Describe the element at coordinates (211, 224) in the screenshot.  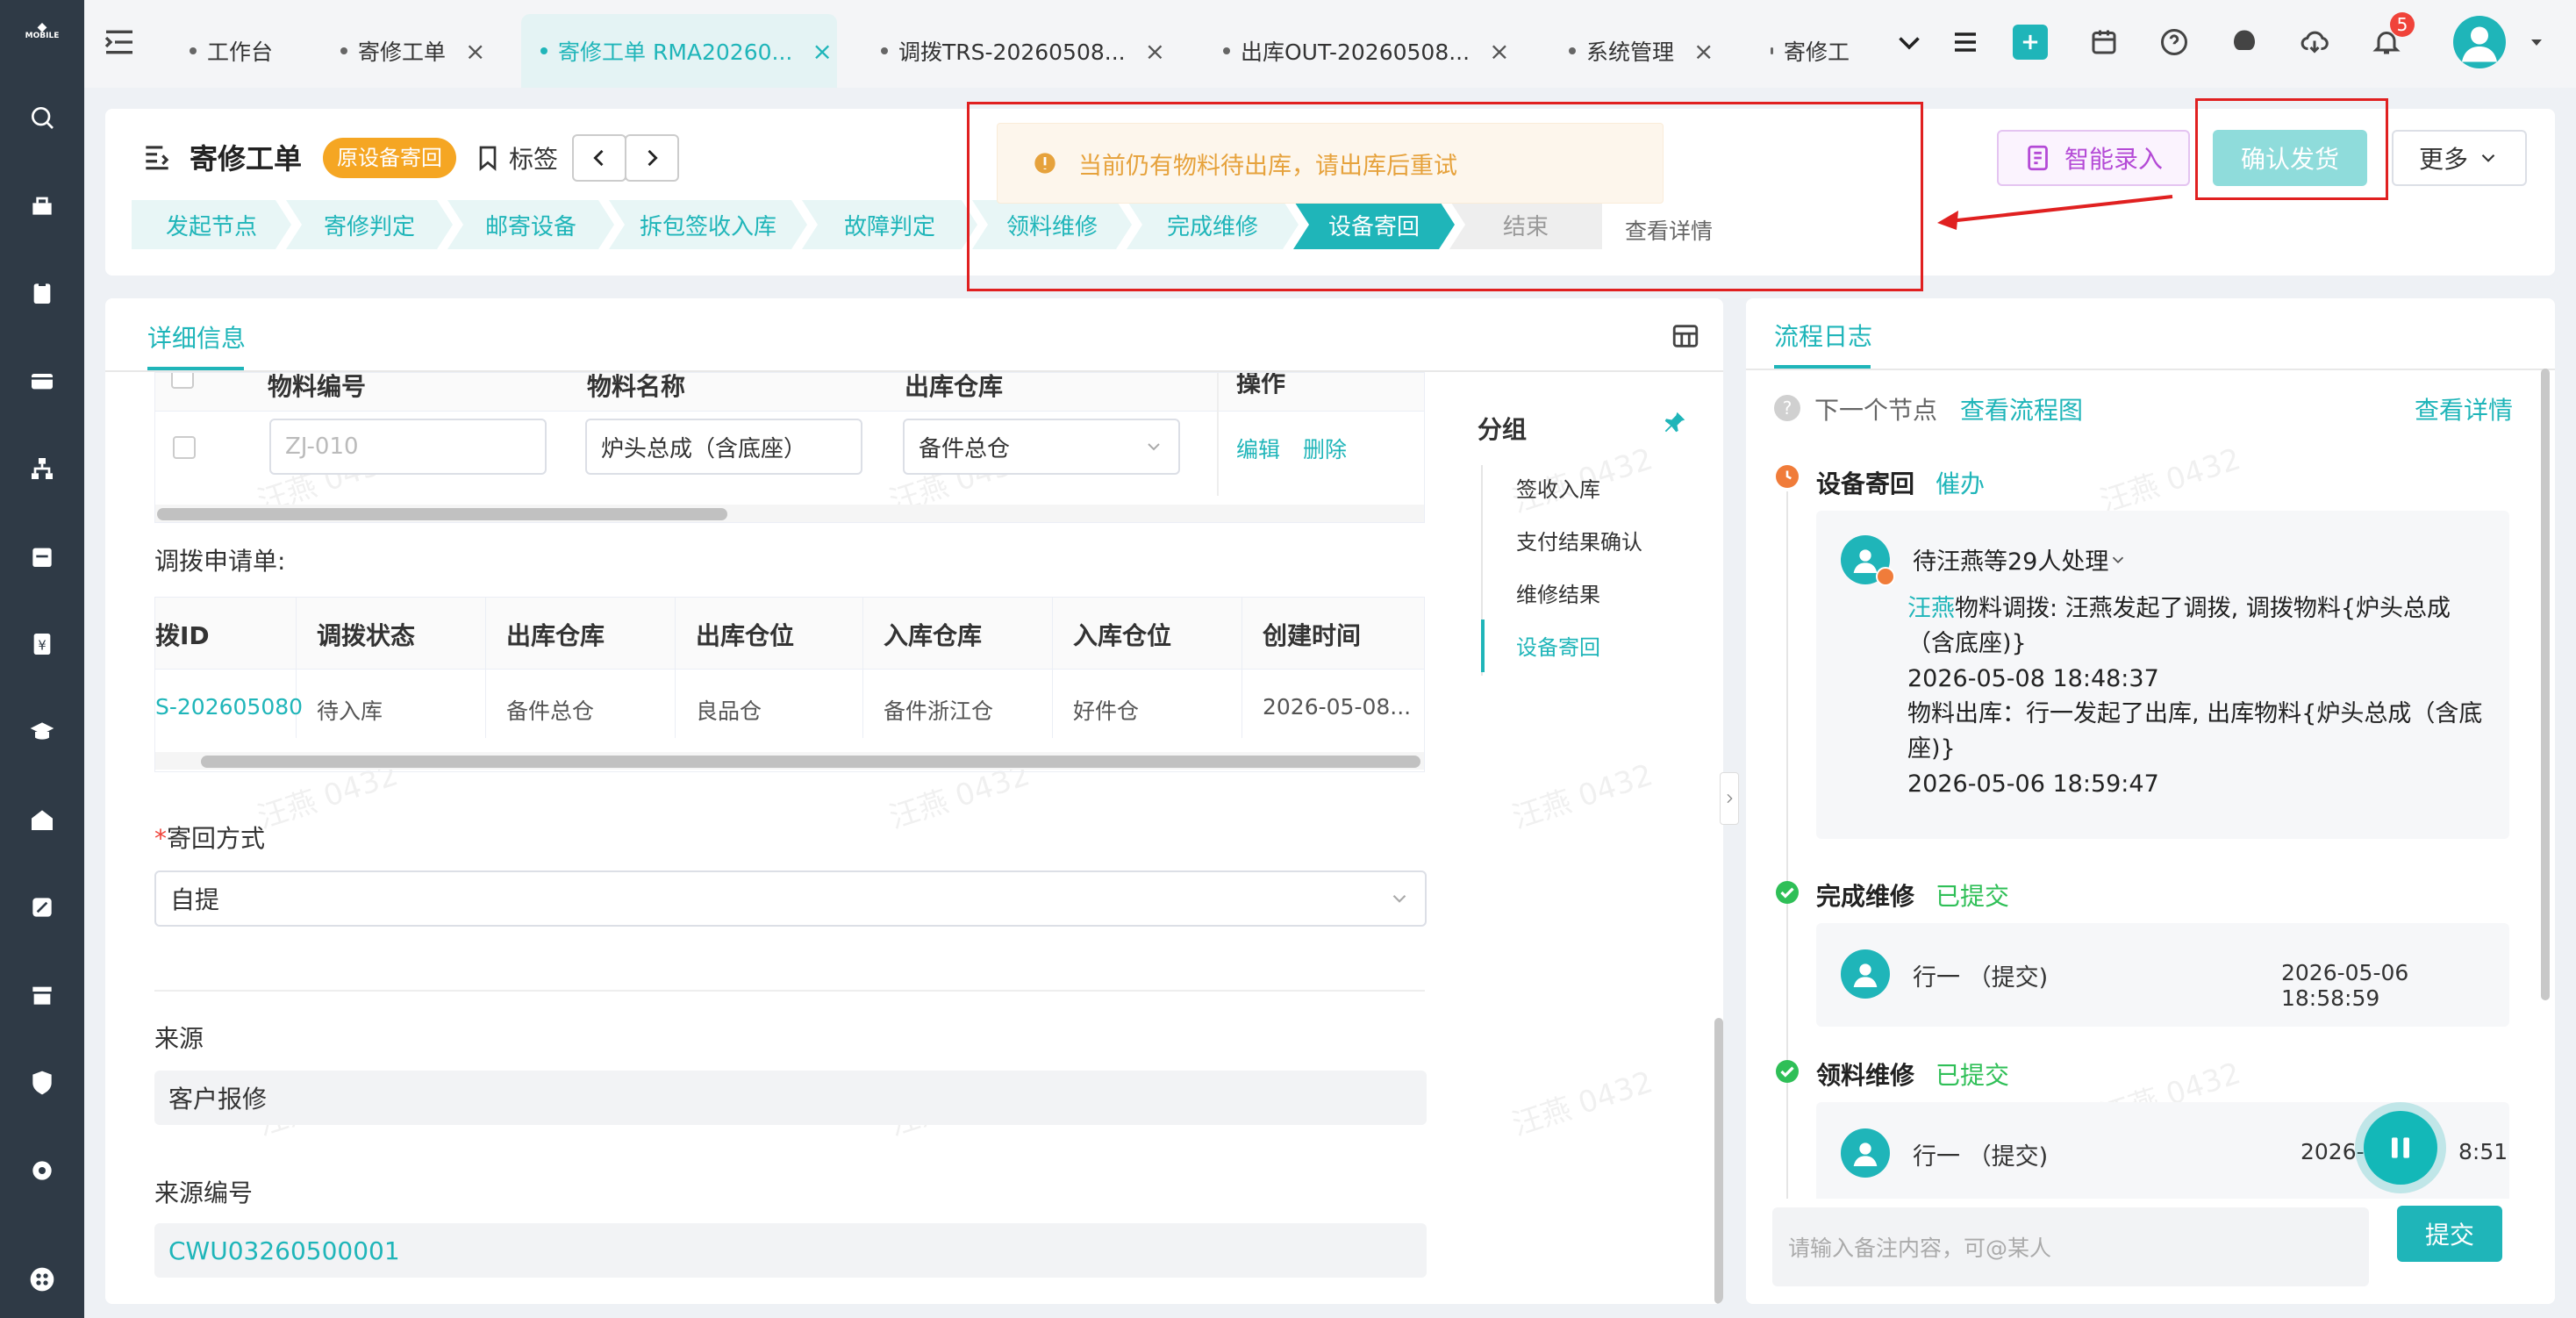
I see `step-initiate: 发起节点` at that location.